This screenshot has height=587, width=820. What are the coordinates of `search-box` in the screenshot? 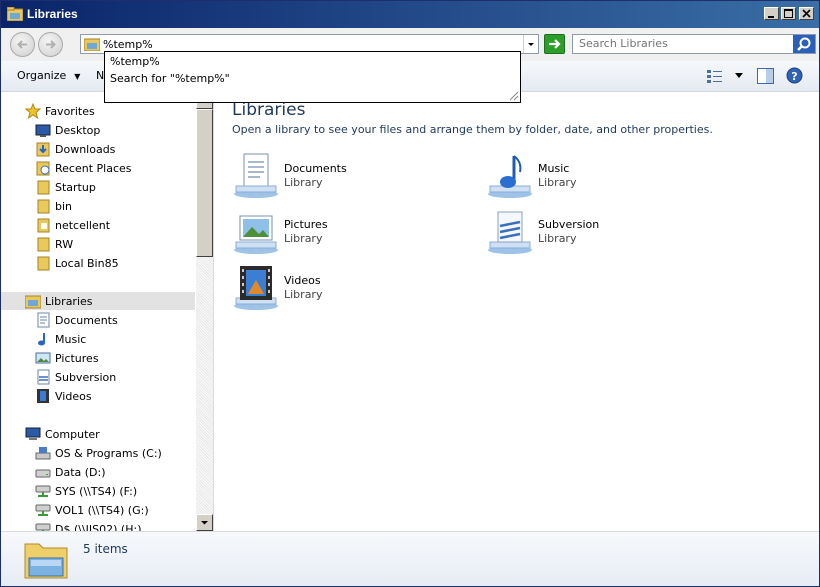 It's located at (694, 44).